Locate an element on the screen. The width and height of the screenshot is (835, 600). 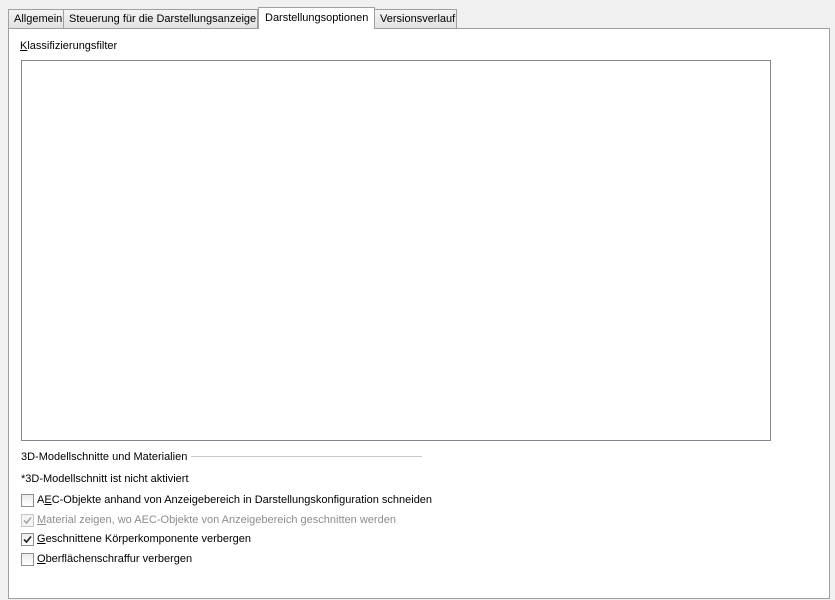
checkbox-hide-surface-hatch is located at coordinates (27, 559).